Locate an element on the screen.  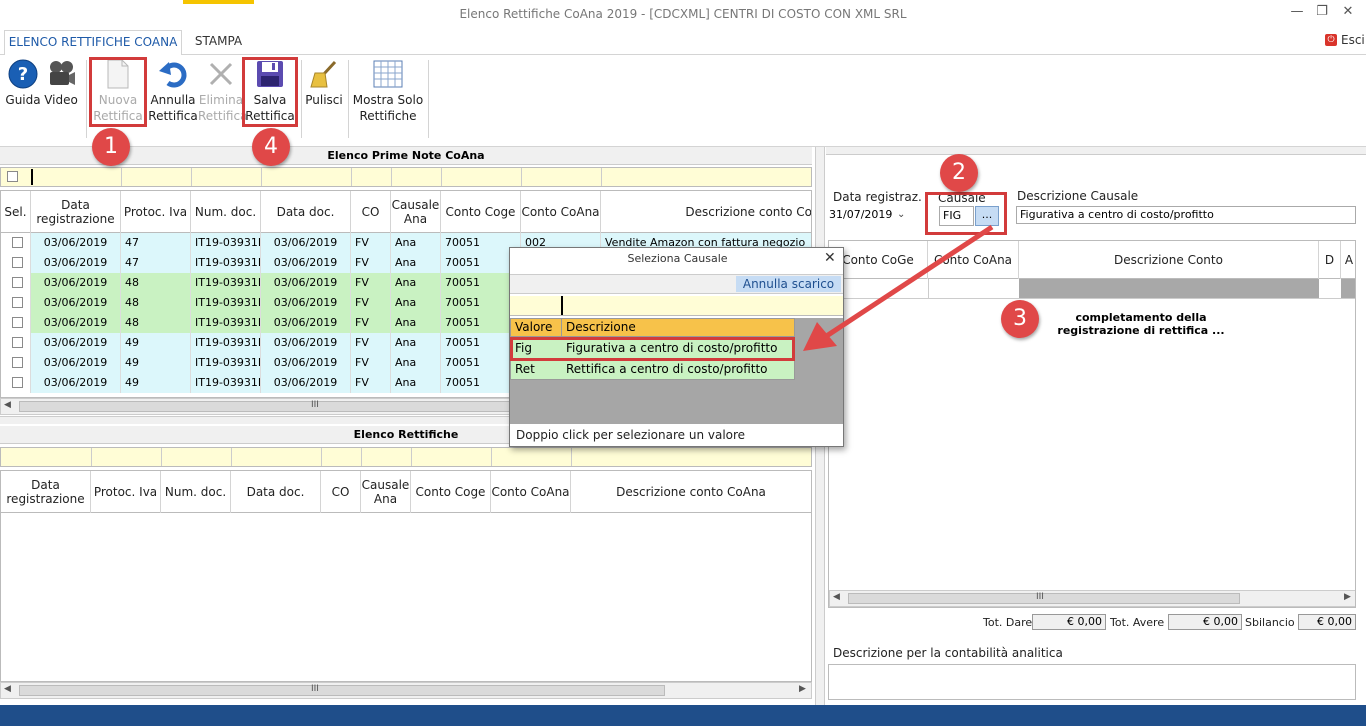
cell-datadoc: 03/06/2019 is located at coordinates (306, 383).